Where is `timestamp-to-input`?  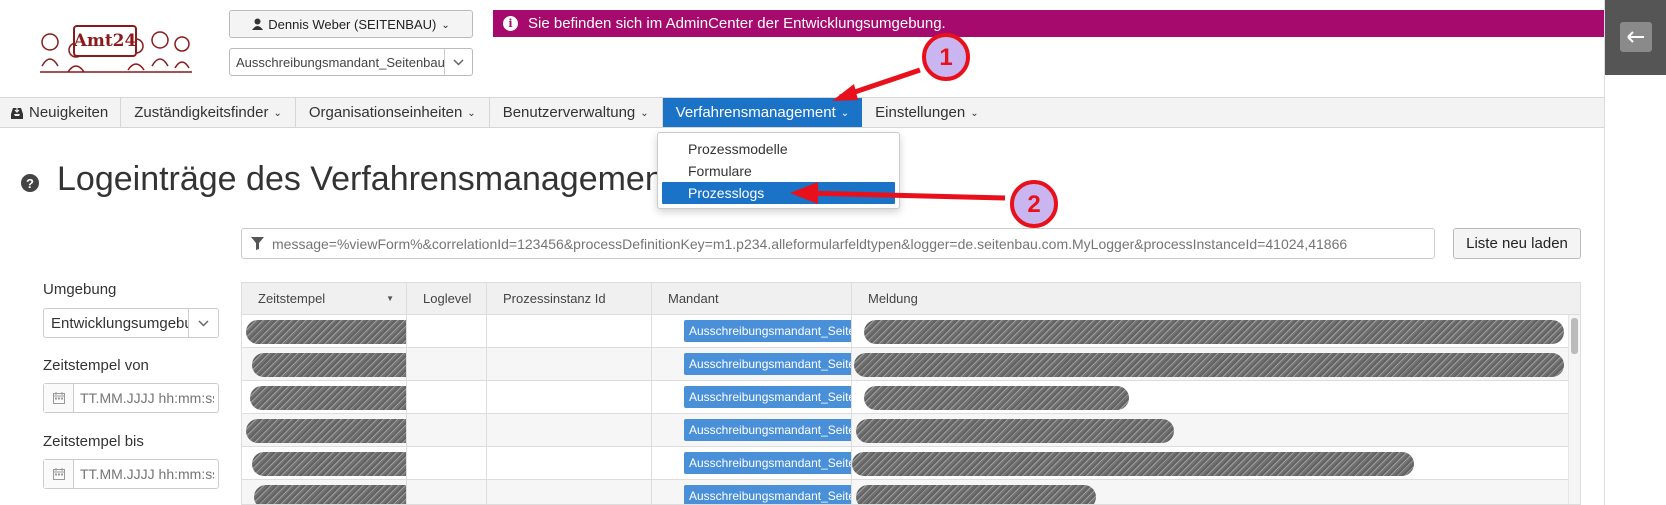 timestamp-to-input is located at coordinates (144, 474).